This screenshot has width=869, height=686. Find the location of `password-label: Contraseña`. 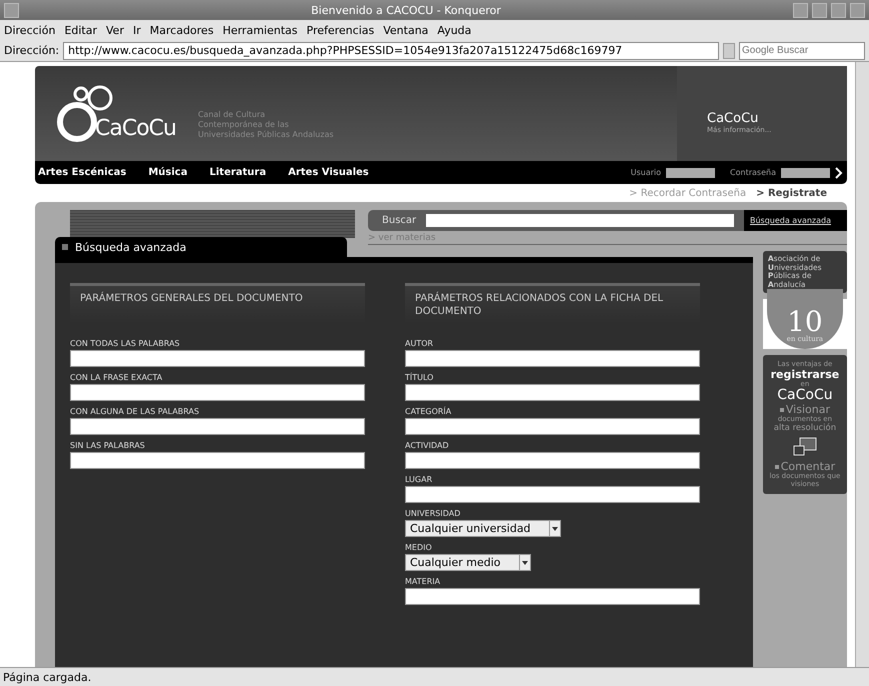

password-label: Contraseña is located at coordinates (753, 172).